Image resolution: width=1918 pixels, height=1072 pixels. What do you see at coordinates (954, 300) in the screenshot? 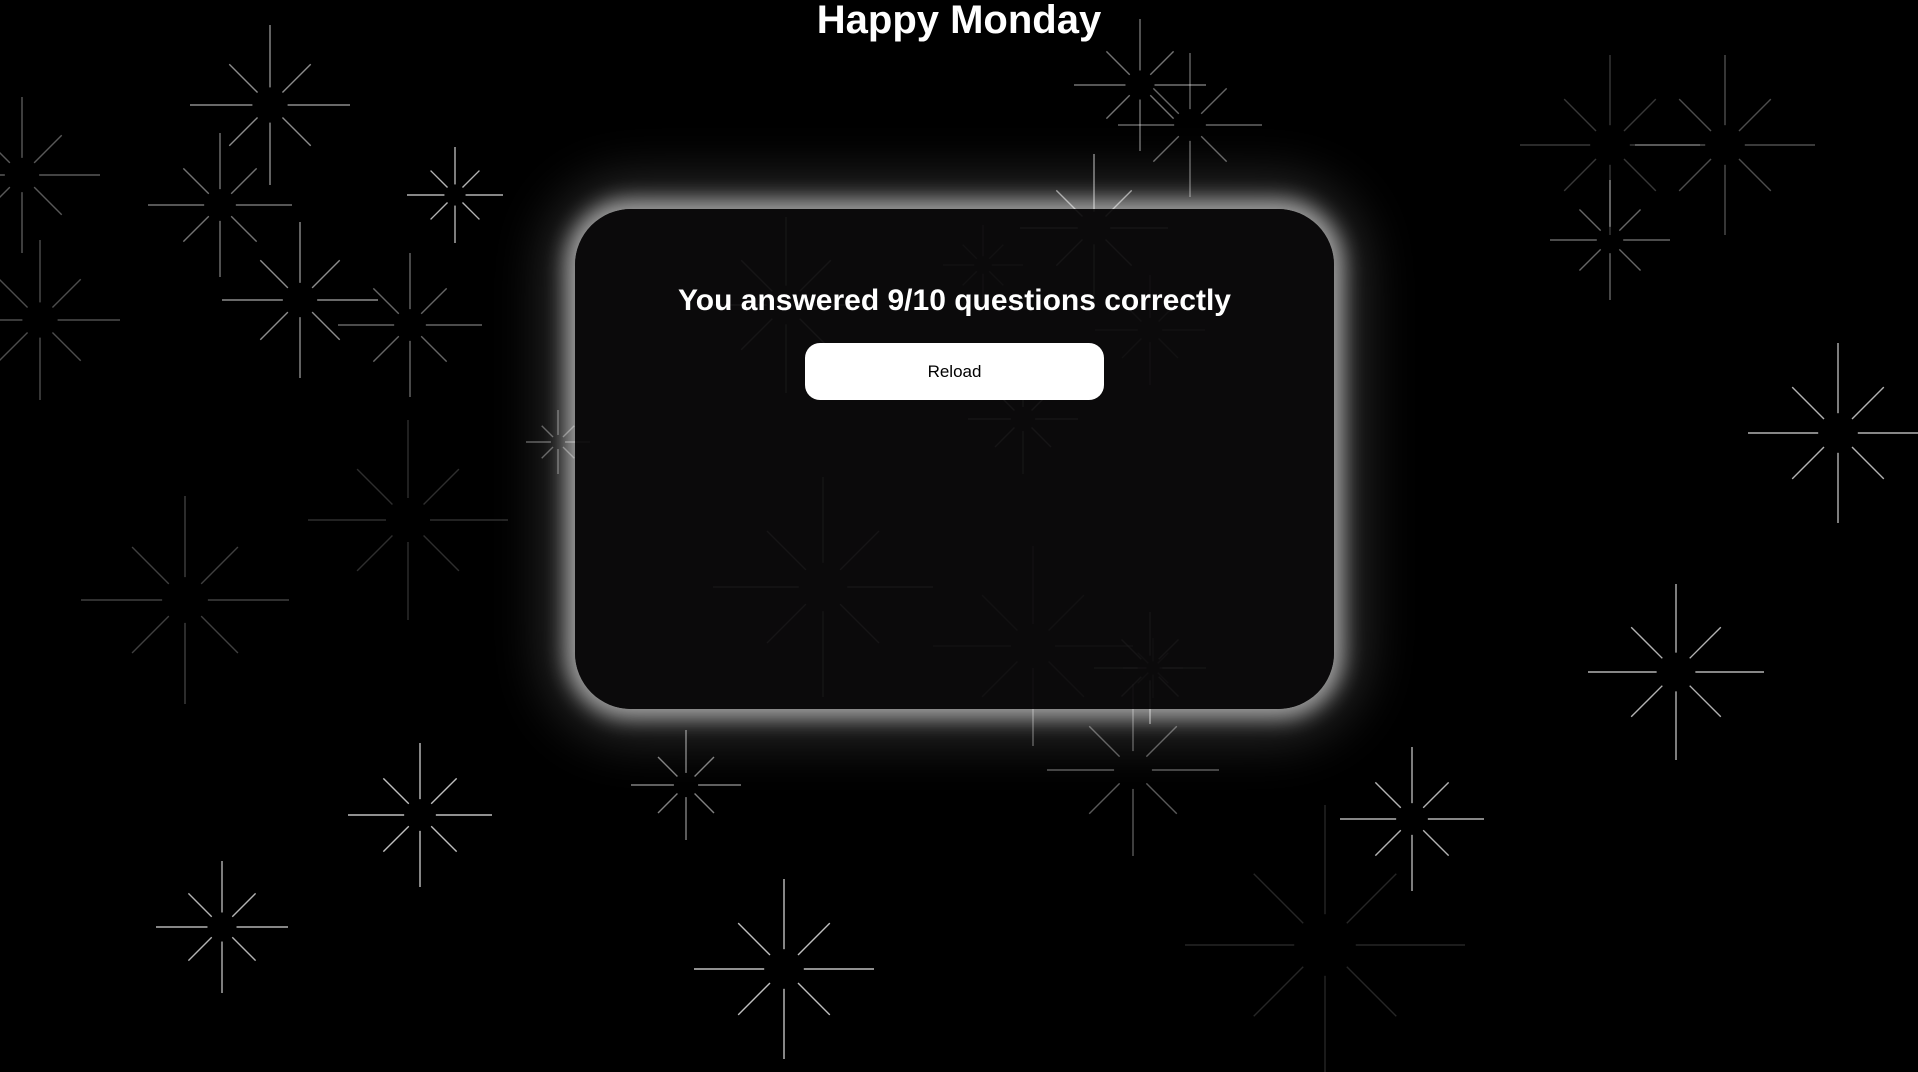
I see `score-message: You answered 9/10 questions correctly` at bounding box center [954, 300].